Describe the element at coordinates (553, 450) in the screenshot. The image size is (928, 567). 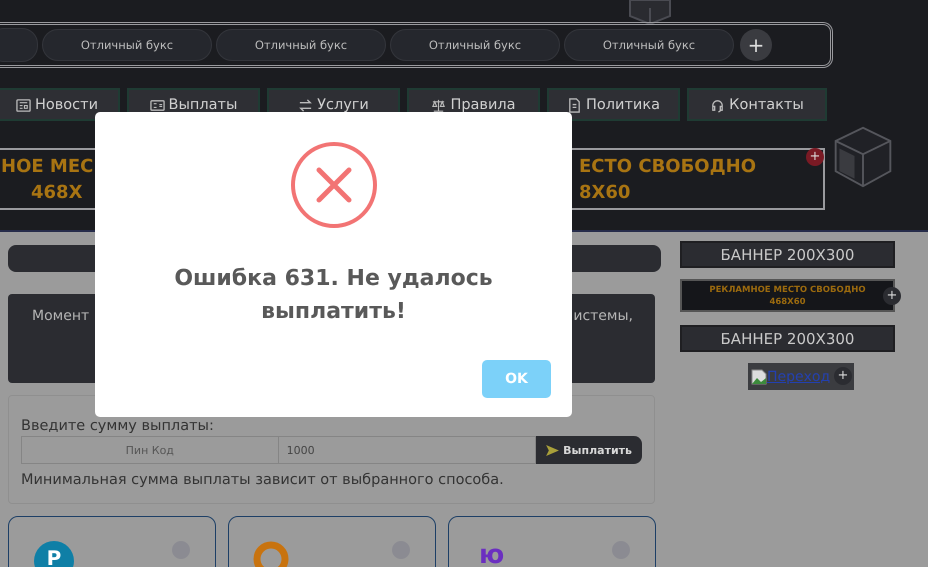
I see `send-icon` at that location.